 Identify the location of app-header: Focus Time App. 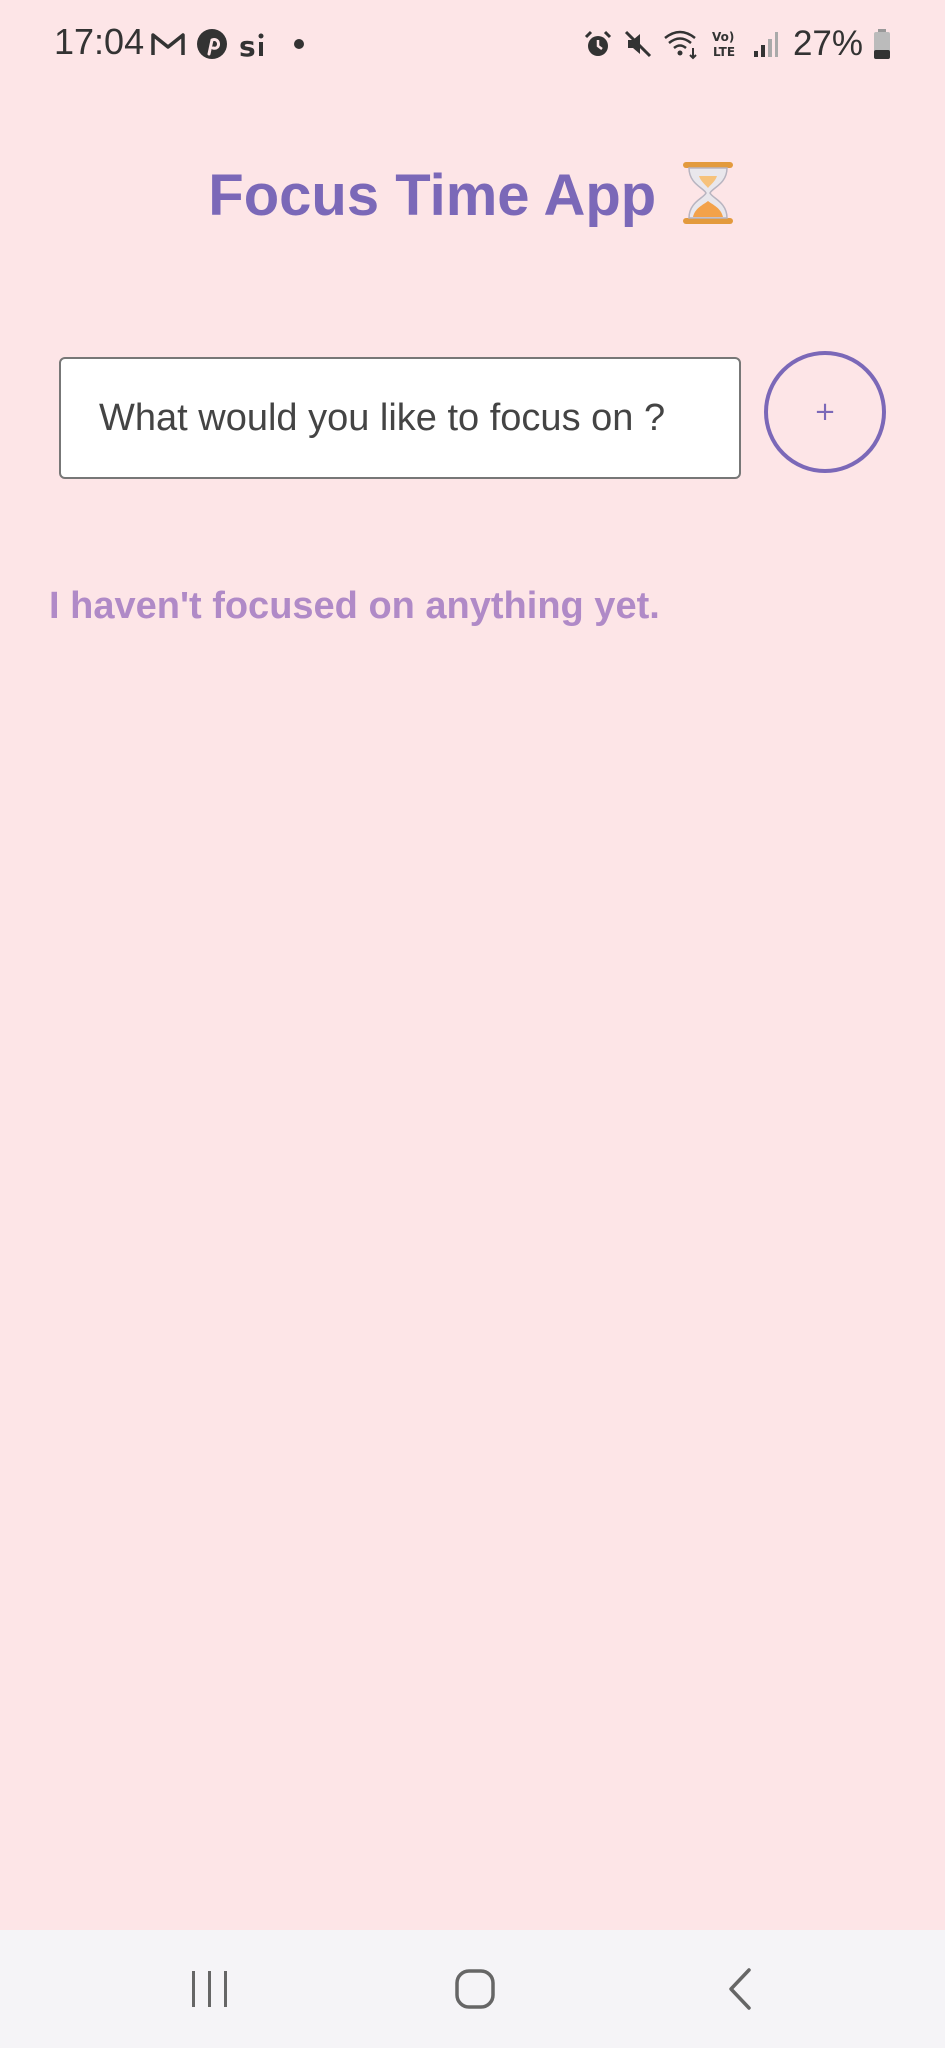
(472, 195).